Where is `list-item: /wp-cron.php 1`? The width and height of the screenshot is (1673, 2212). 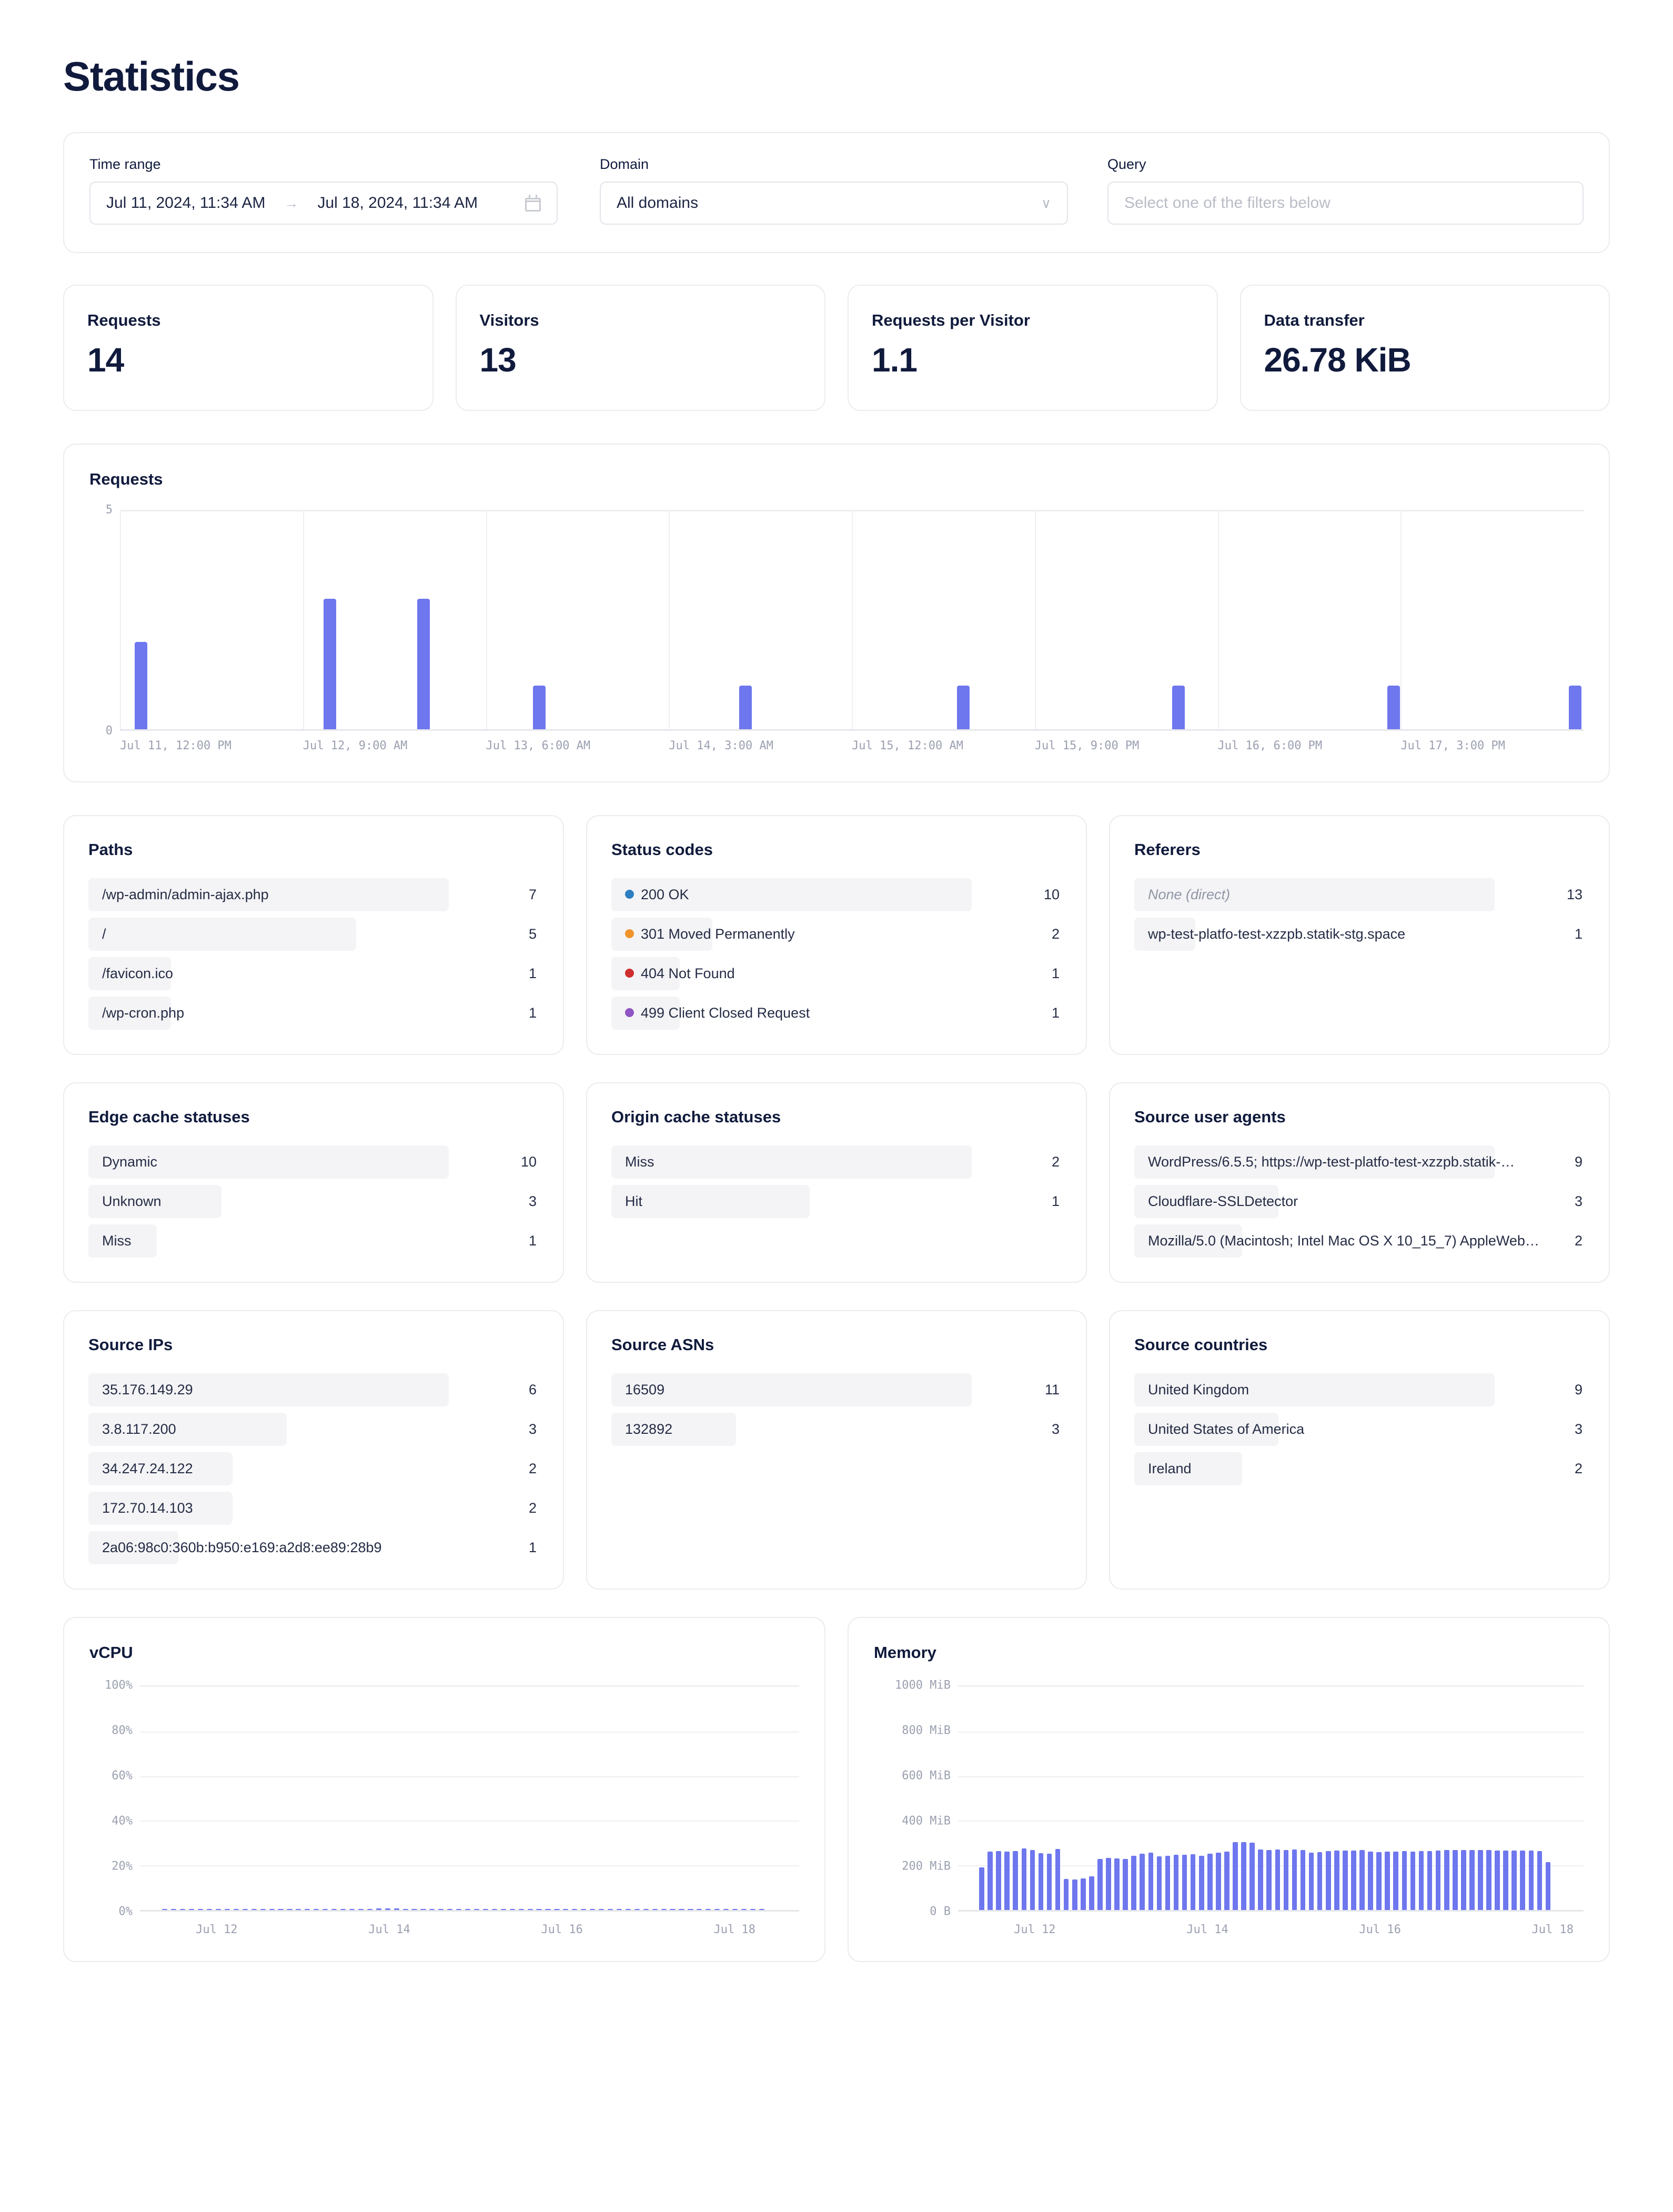 list-item: /wp-cron.php 1 is located at coordinates (314, 1013).